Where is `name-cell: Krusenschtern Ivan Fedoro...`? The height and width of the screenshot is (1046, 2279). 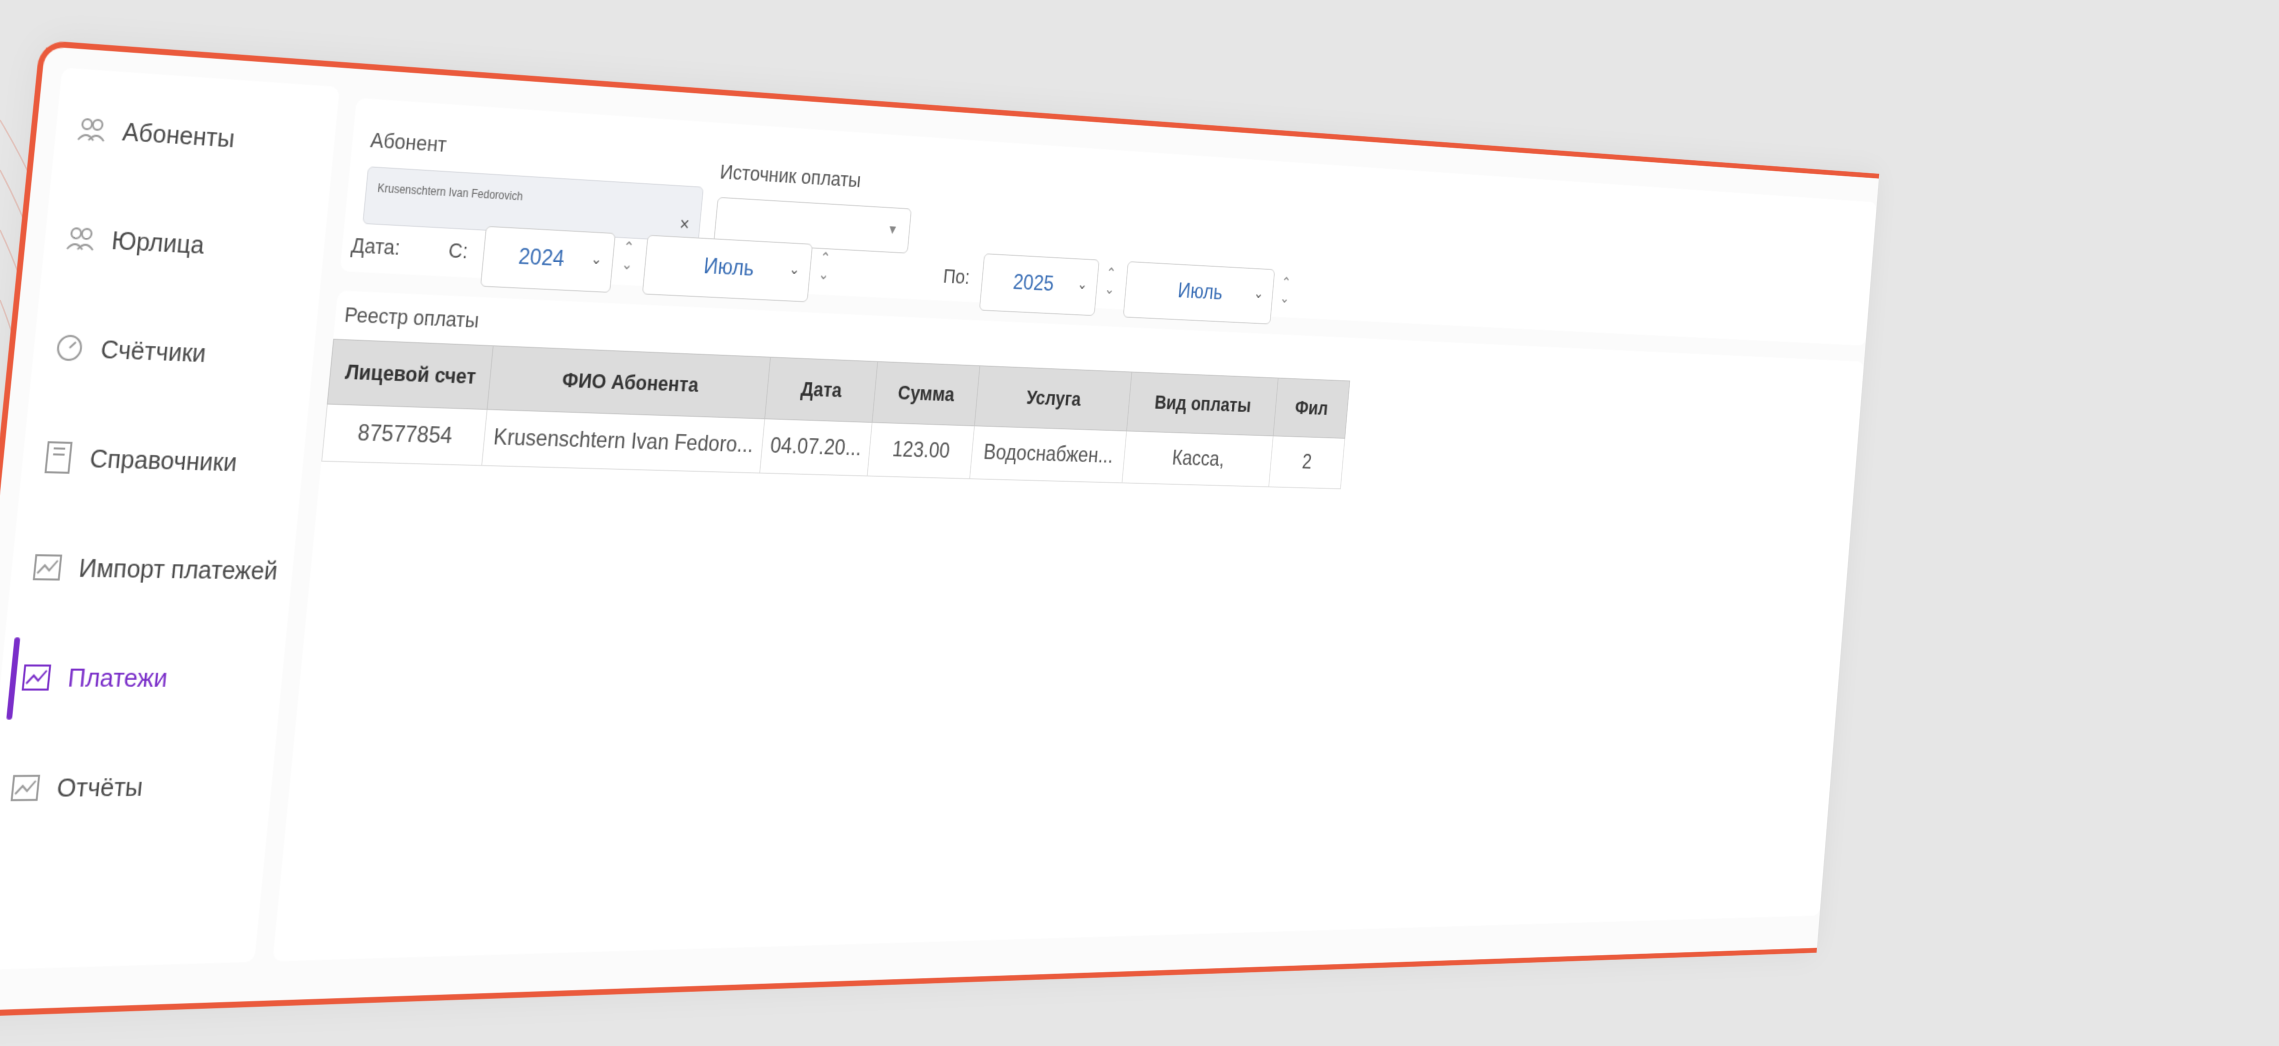
name-cell: Krusenschtern Ivan Fedoro... is located at coordinates (623, 441).